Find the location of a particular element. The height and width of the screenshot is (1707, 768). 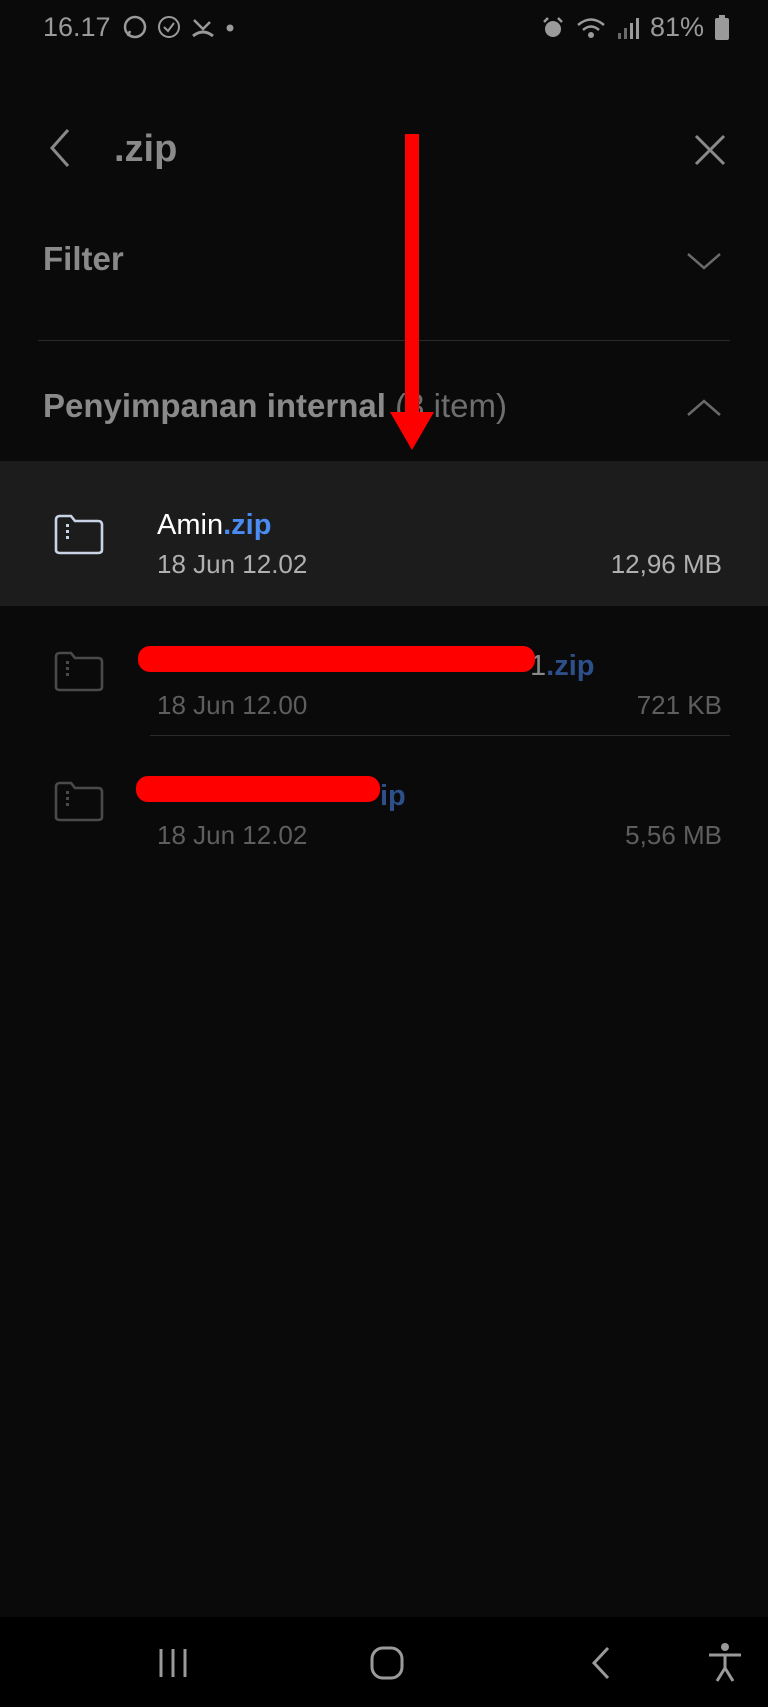

navigation-bar is located at coordinates (384, 1662).